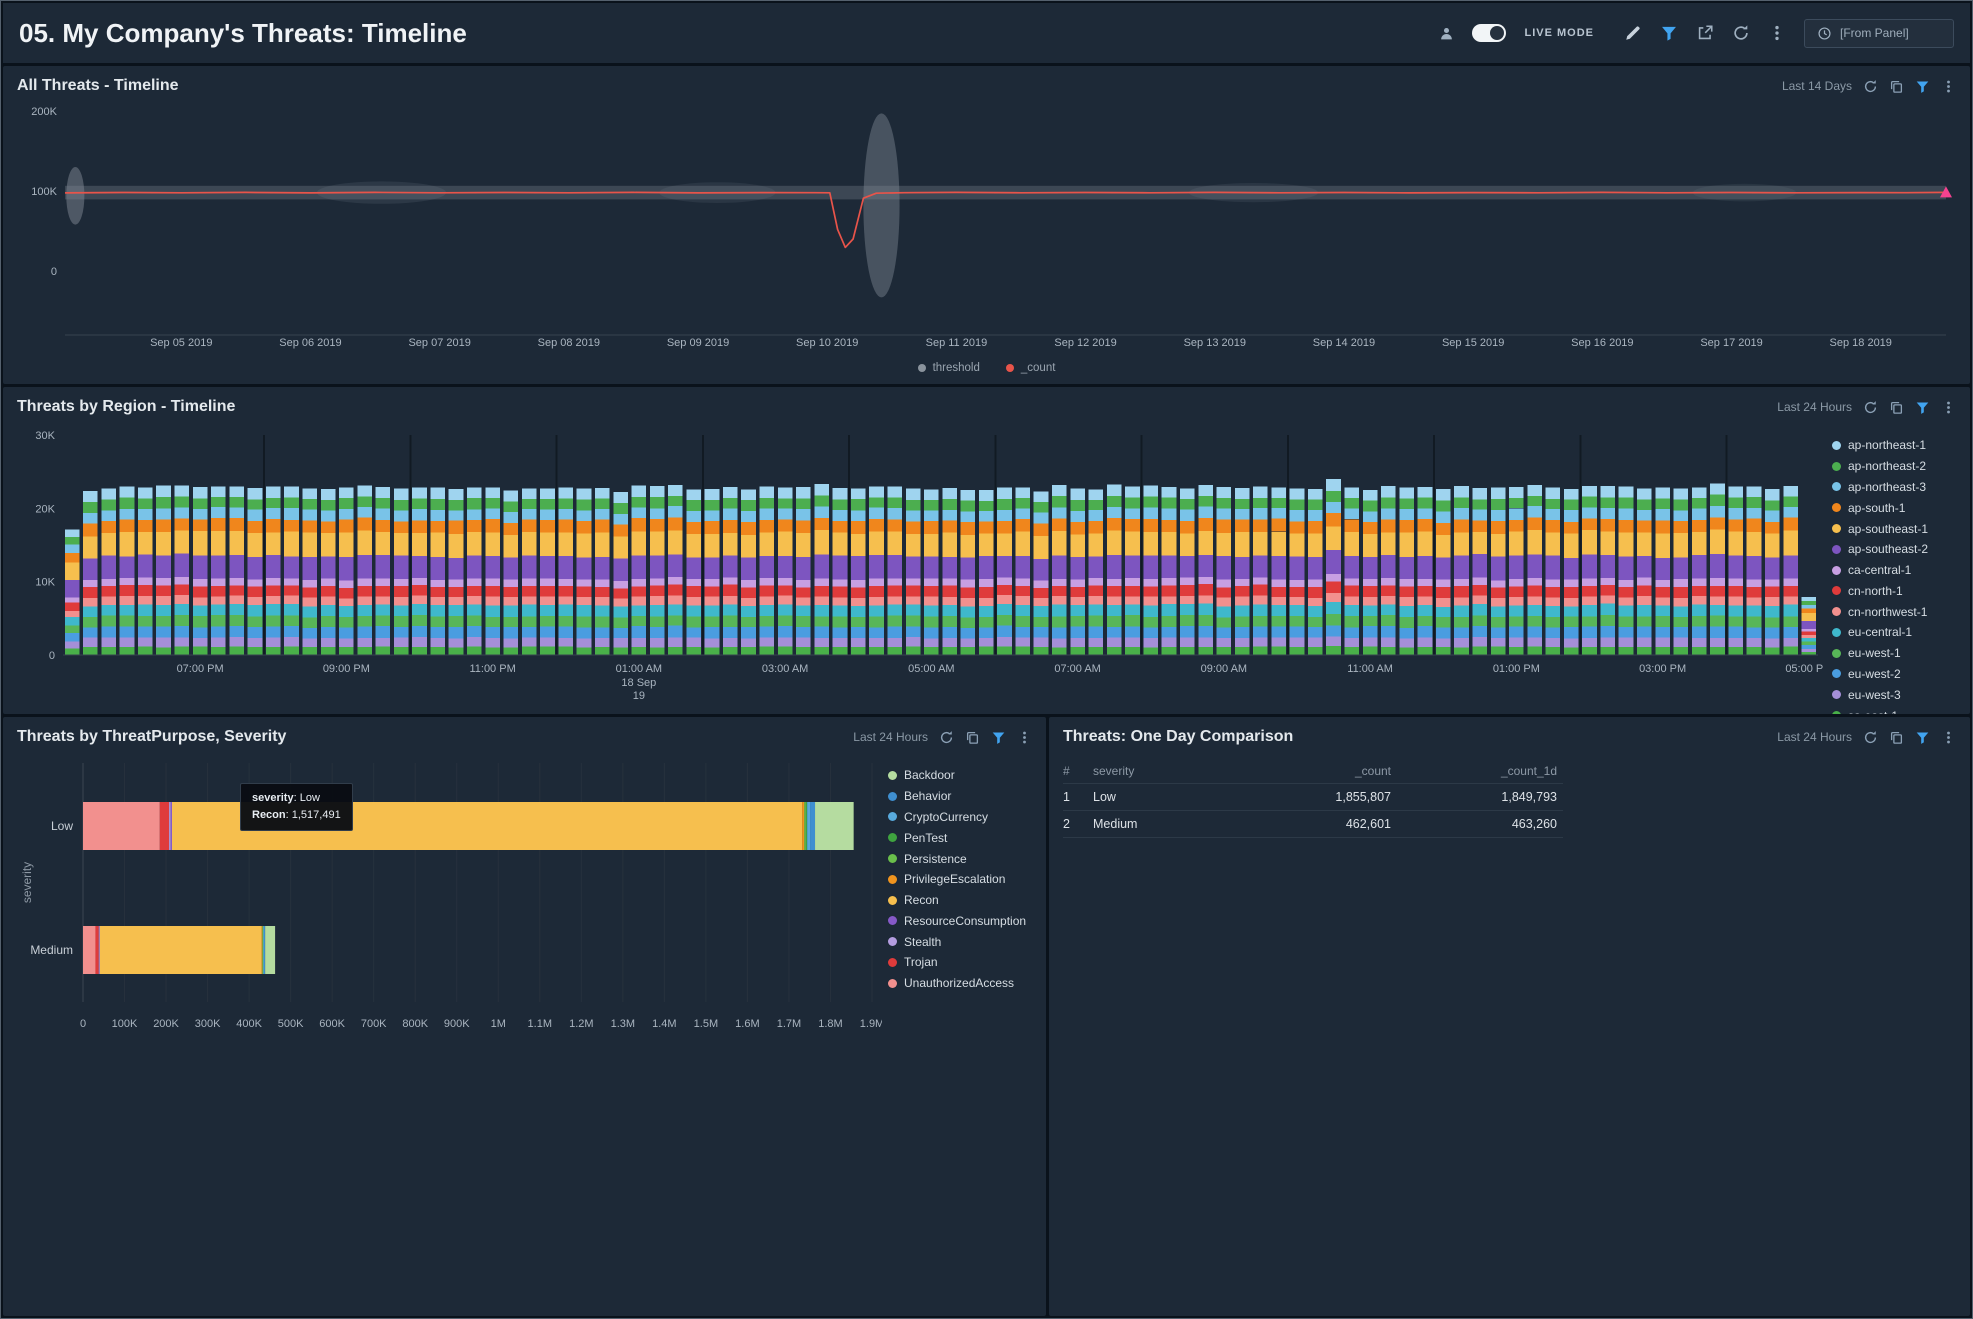 The height and width of the screenshot is (1319, 1973). What do you see at coordinates (961, 962) in the screenshot?
I see `legend-item: Trojan` at bounding box center [961, 962].